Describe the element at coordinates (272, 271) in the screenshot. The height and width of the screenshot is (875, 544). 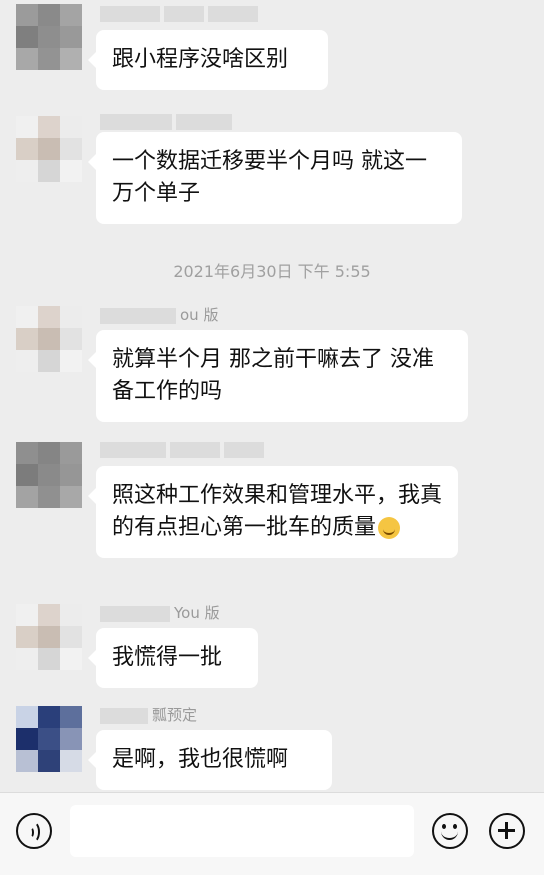
I see `timestamp: 2021年6月30日 下午 5:55` at that location.